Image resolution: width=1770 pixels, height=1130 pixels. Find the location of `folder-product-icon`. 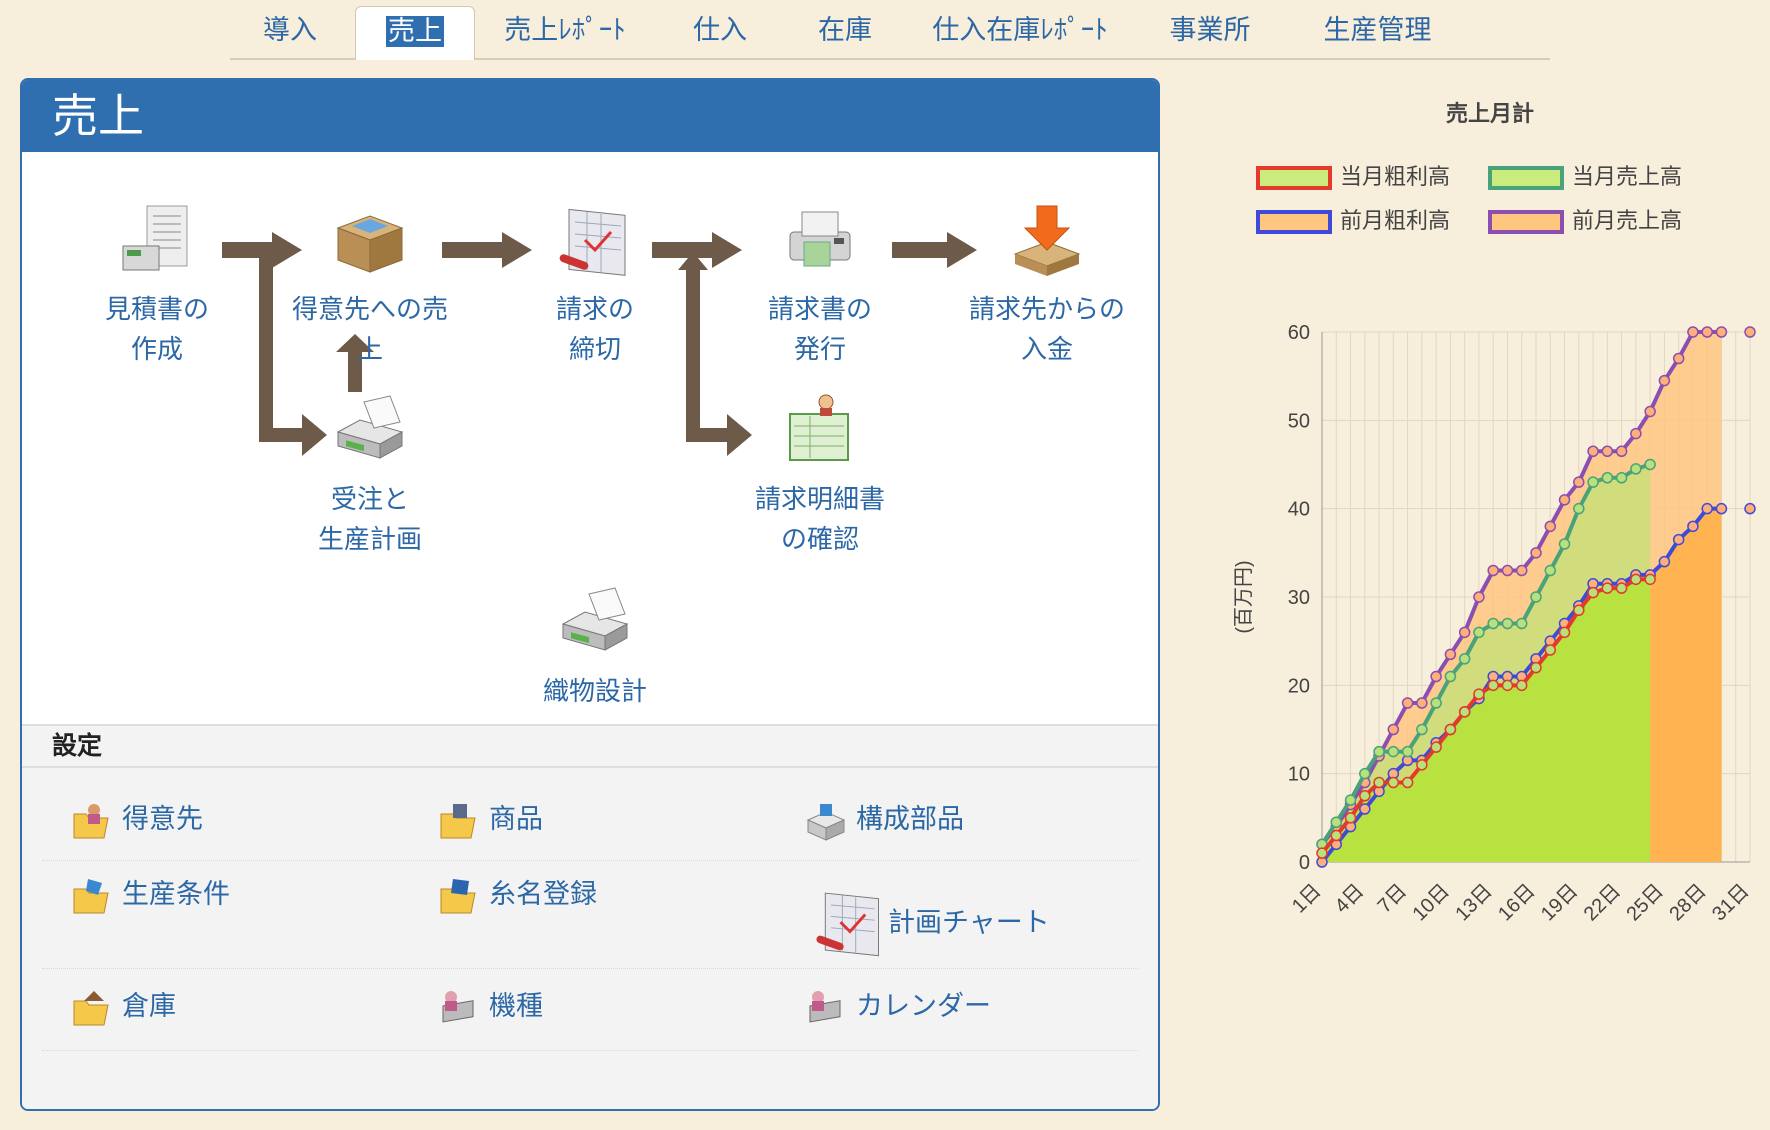

folder-product-icon is located at coordinates (458, 820).